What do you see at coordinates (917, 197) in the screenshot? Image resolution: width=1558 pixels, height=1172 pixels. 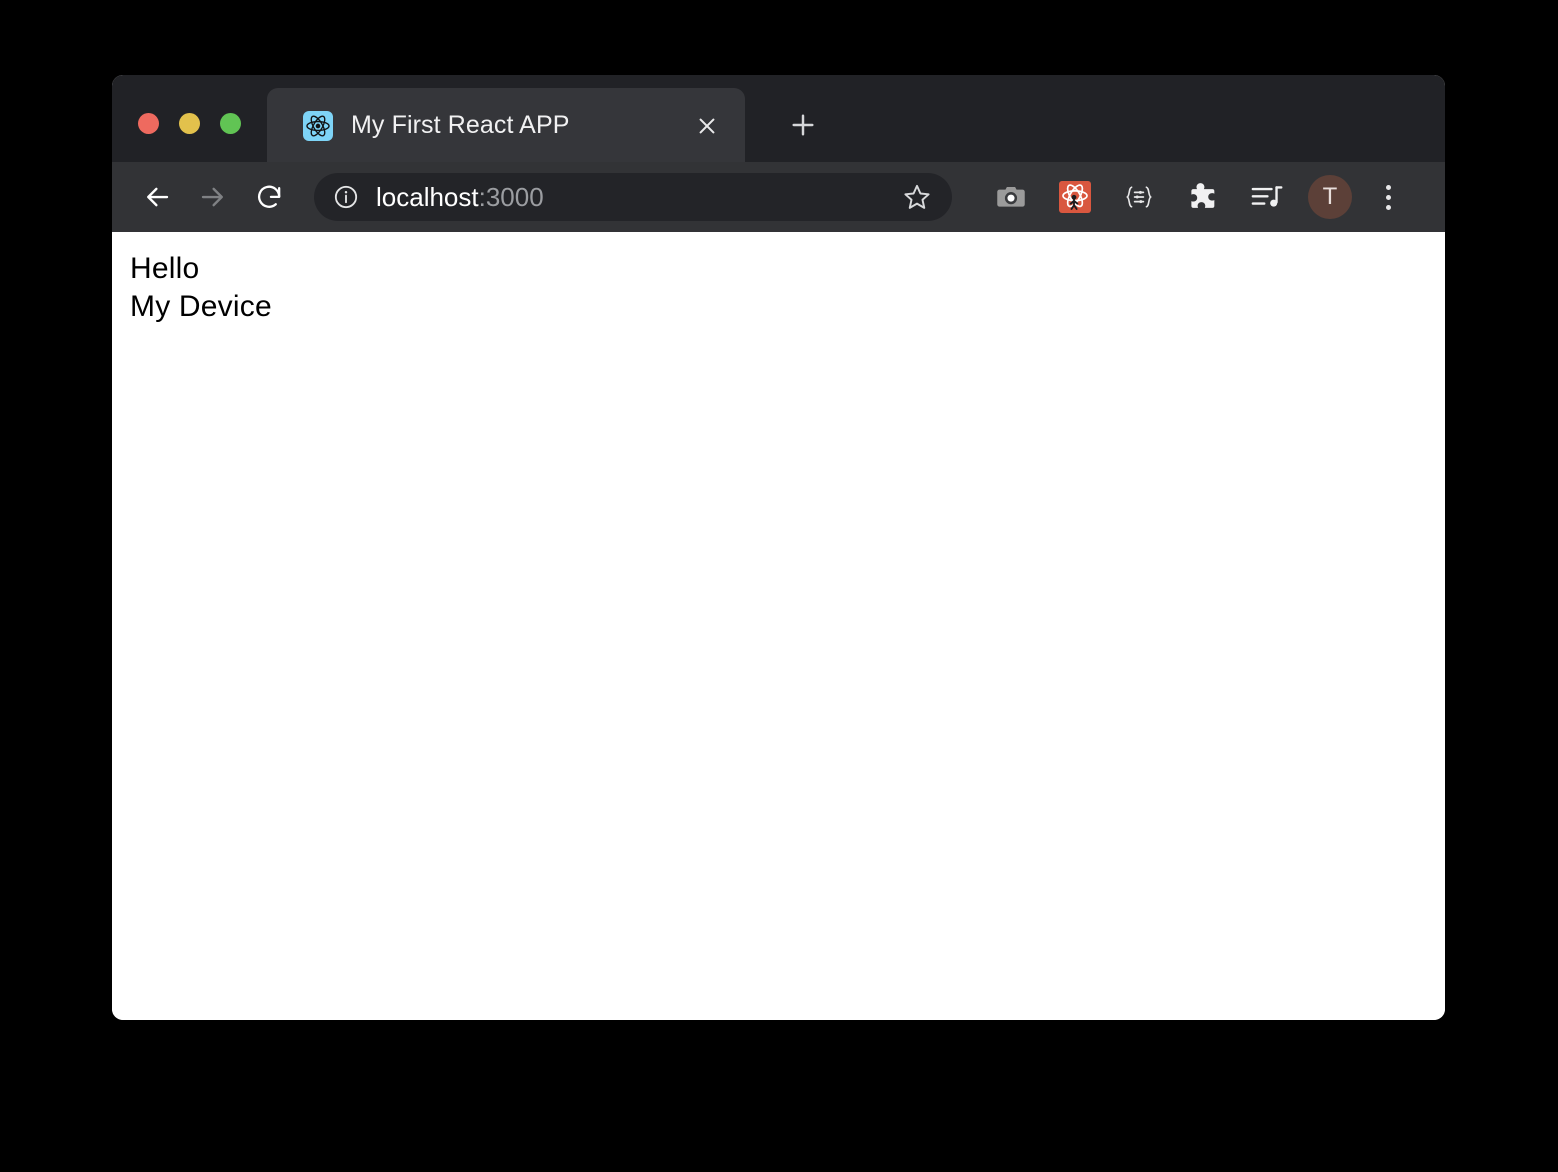 I see `star-outline-icon` at bounding box center [917, 197].